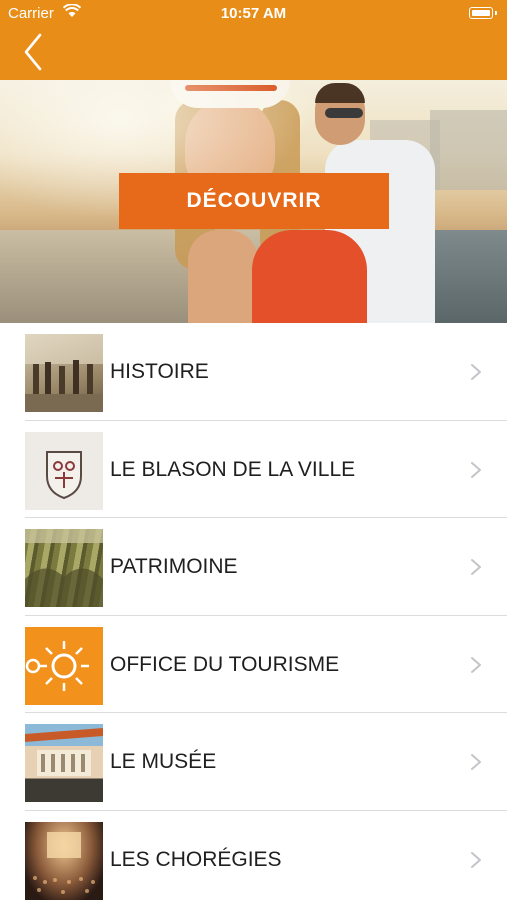  I want to click on menu-item-patrimoine: PATRIMOINE, so click(253, 567).